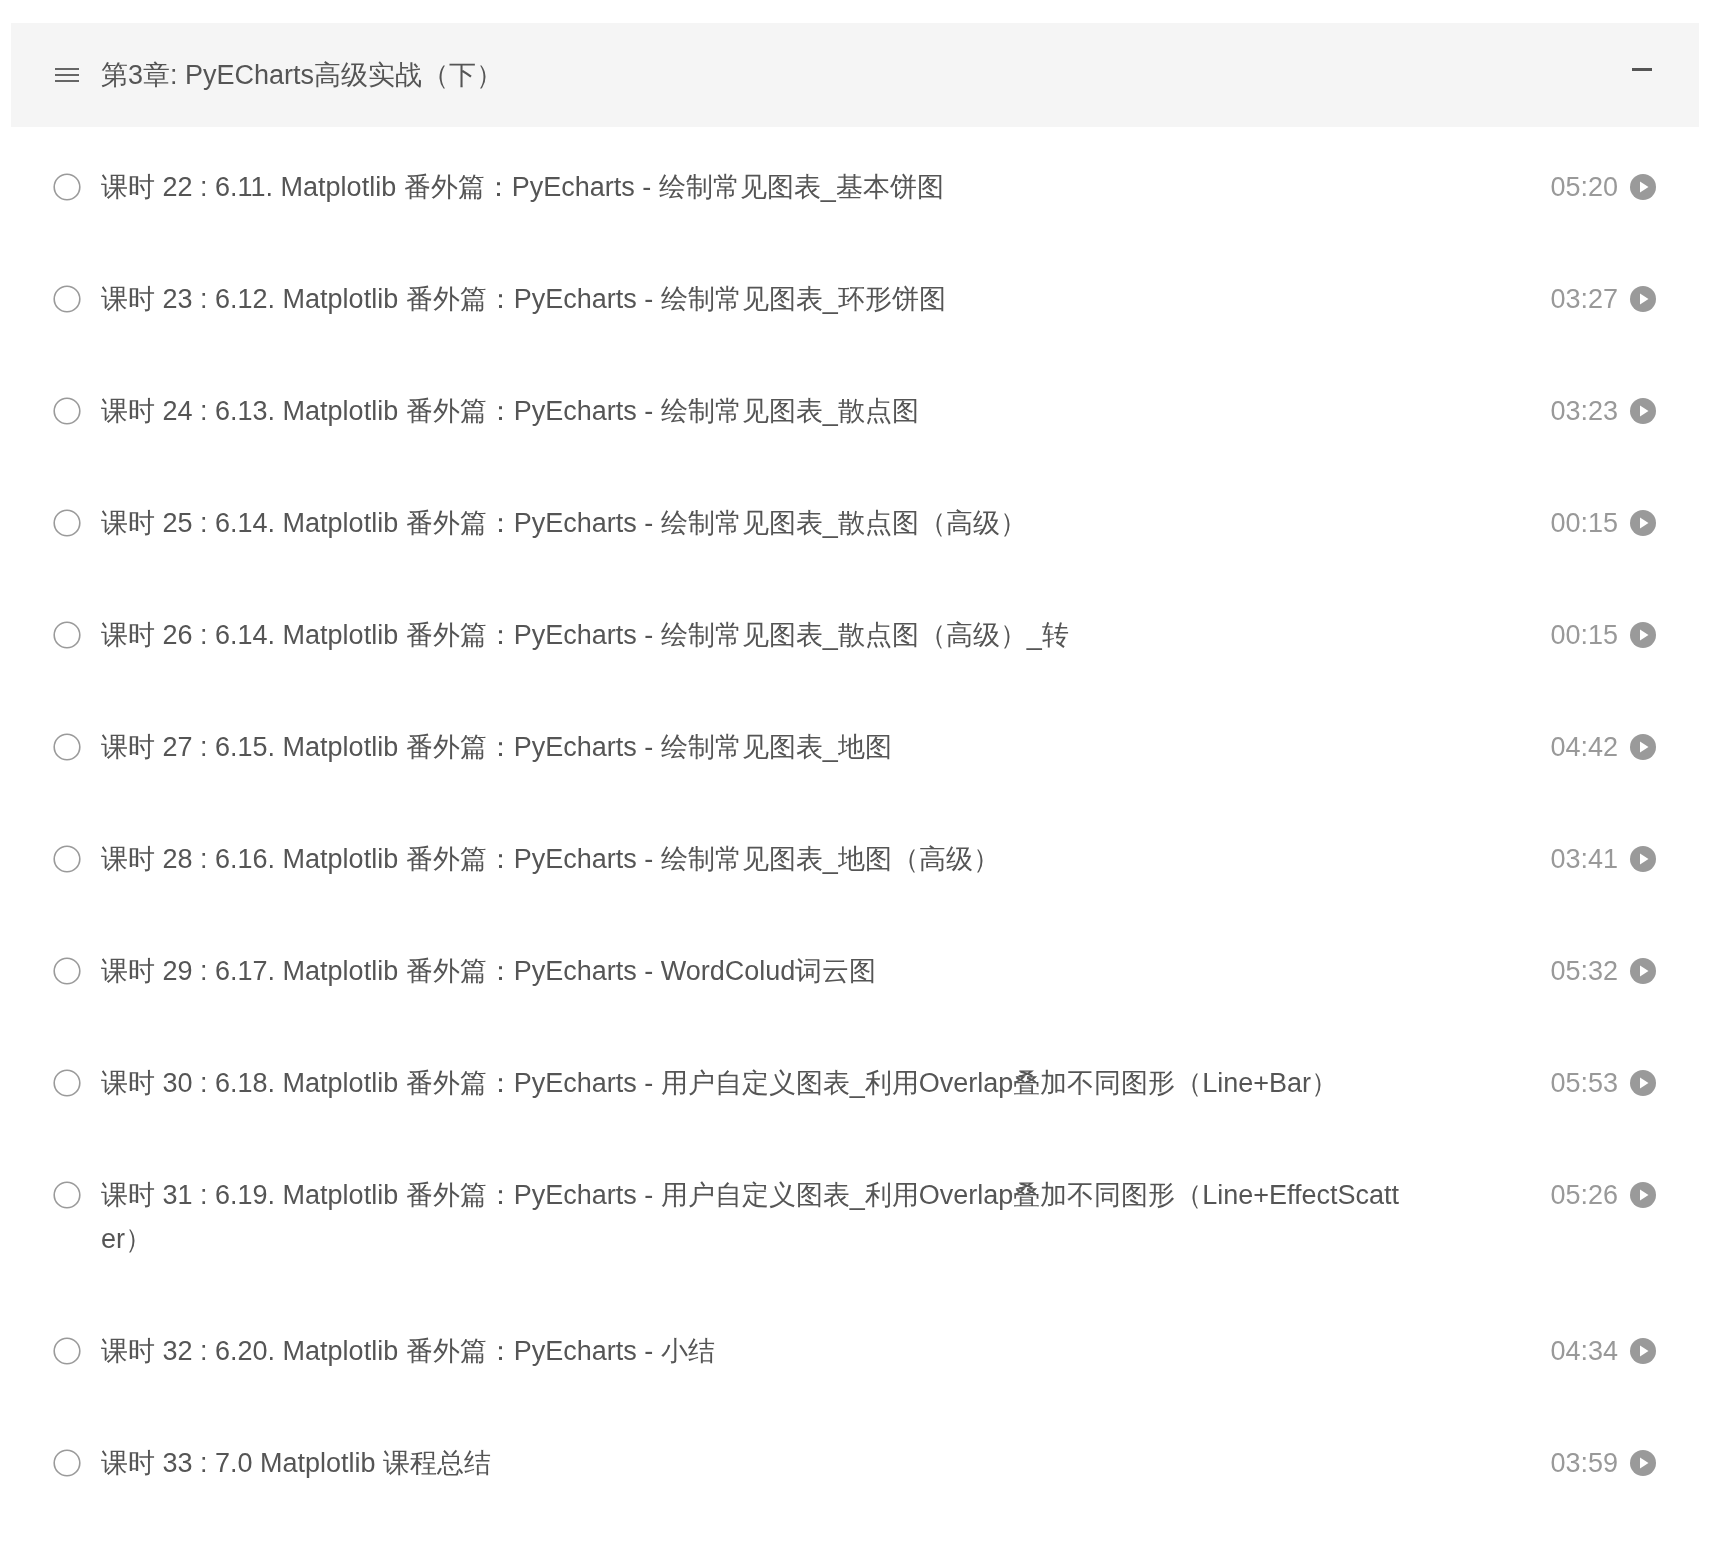 The height and width of the screenshot is (1547, 1713). I want to click on lesson-row: 课时 32 : 6.20. Matplotlib 番外篇：PyEcharts - 小结 04:34, so click(855, 1351).